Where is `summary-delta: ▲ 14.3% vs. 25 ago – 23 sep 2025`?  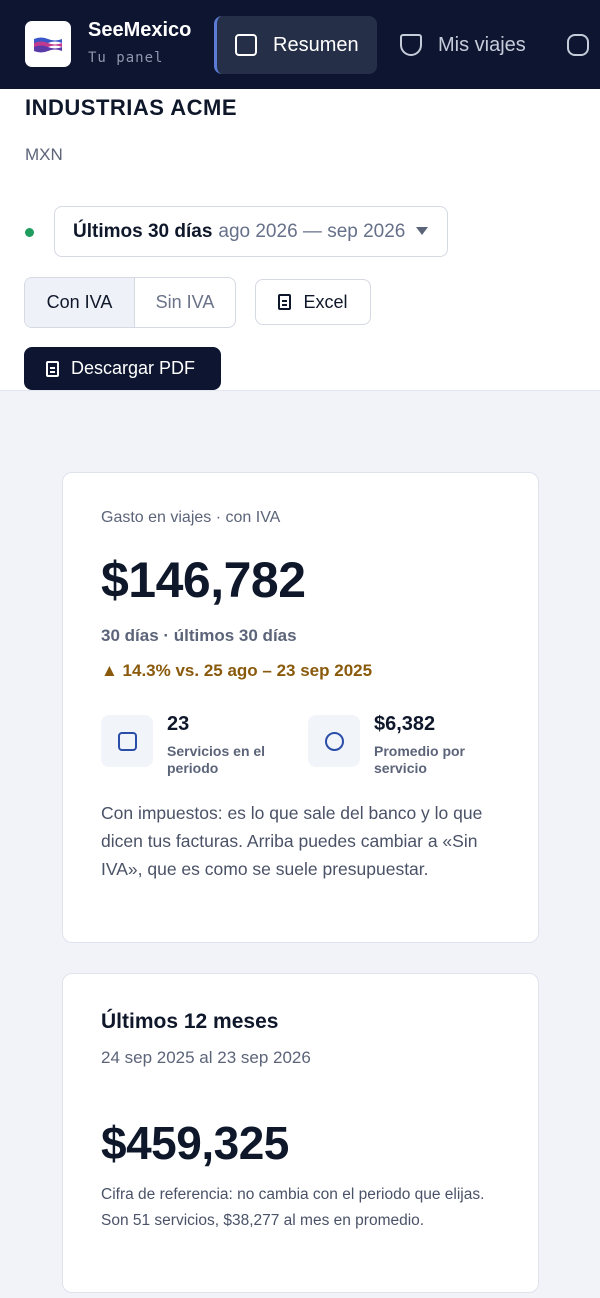
summary-delta: ▲ 14.3% vs. 25 ago – 23 sep 2025 is located at coordinates (237, 670).